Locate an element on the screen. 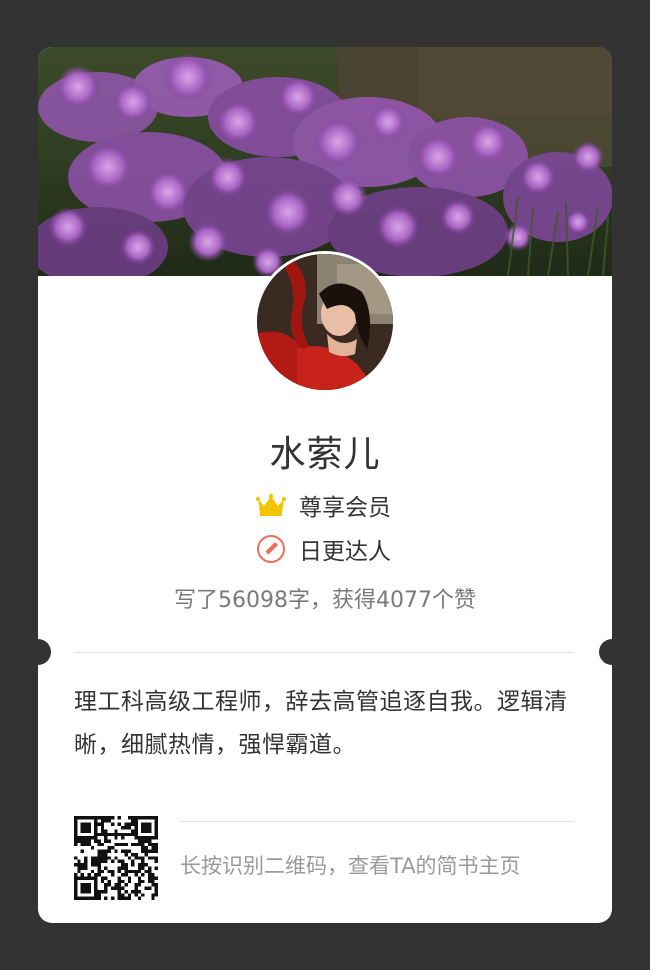  divider is located at coordinates (324, 652).